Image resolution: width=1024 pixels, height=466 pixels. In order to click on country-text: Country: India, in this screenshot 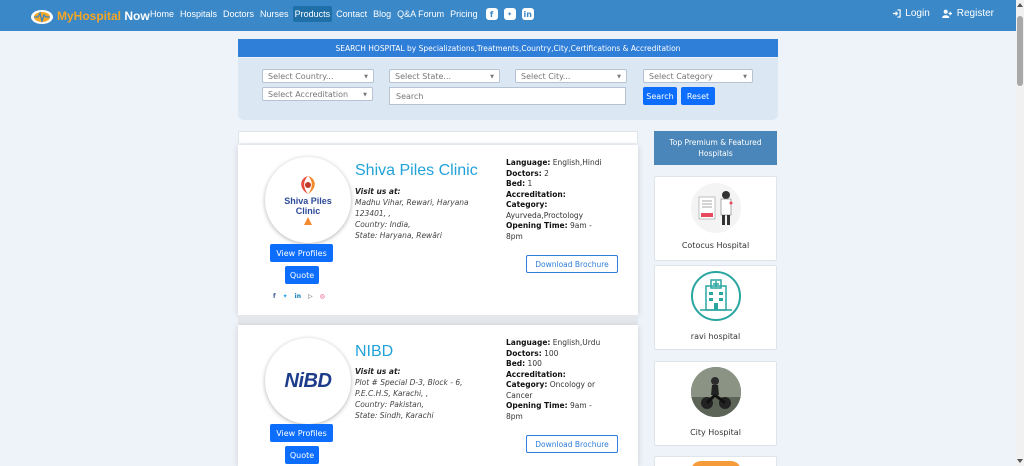, I will do `click(383, 224)`.